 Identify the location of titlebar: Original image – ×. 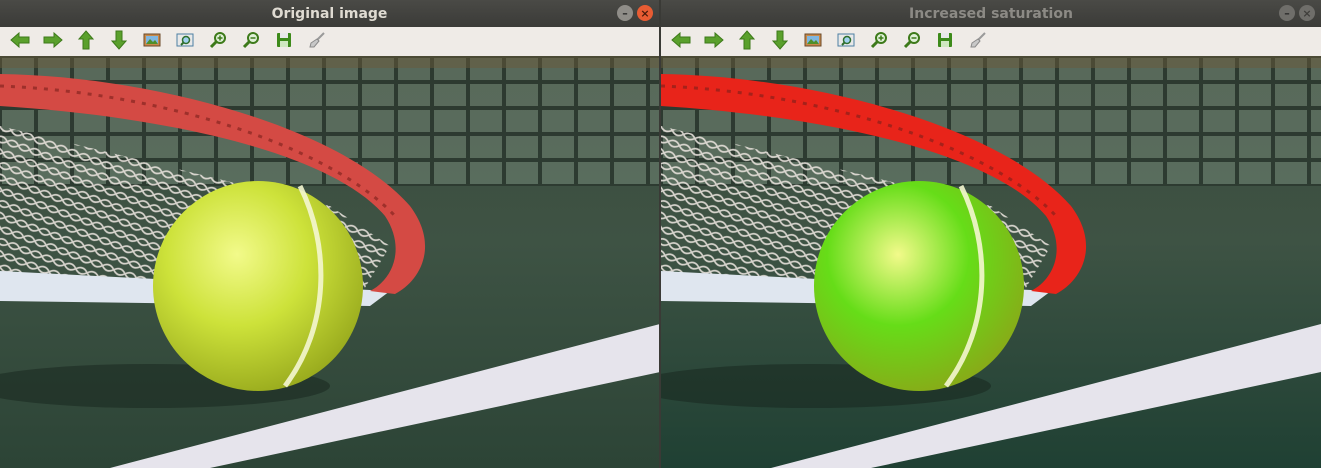
(329, 13).